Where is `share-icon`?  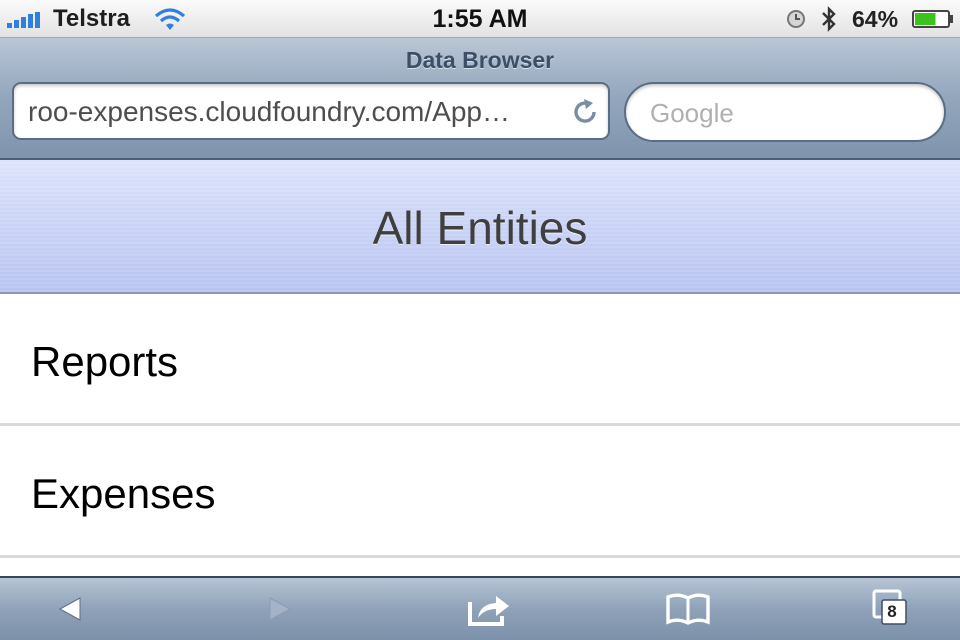
share-icon is located at coordinates (488, 611).